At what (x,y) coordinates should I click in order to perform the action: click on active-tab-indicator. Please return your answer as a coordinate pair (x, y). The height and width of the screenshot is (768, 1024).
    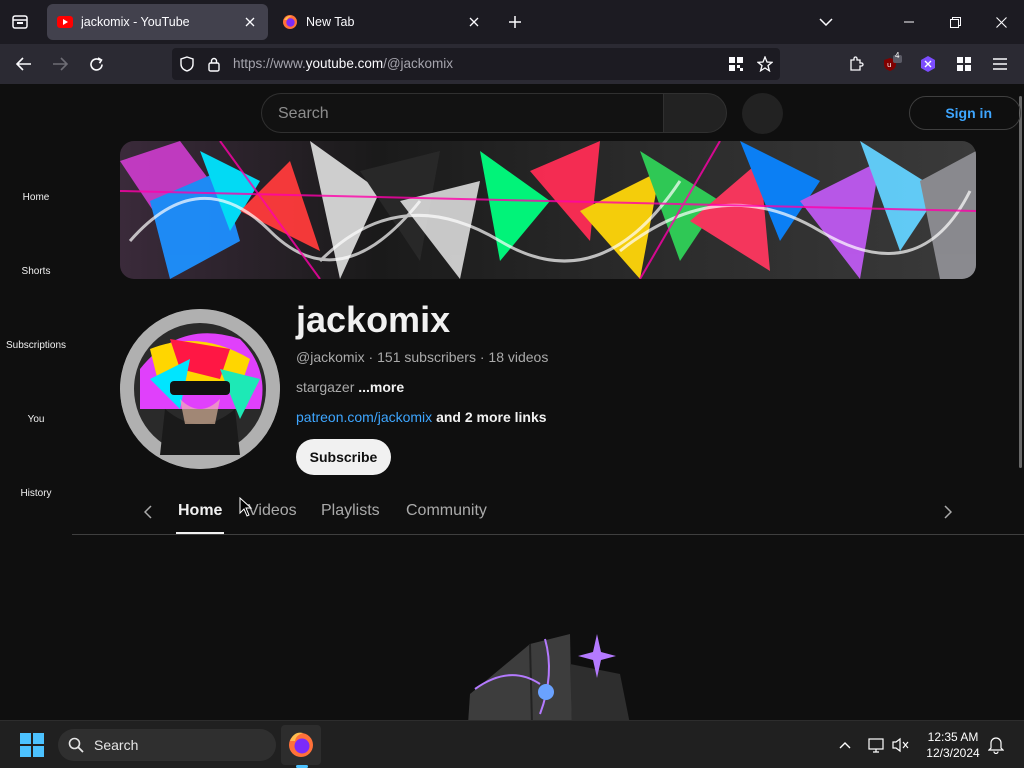
    Looking at the image, I should click on (200, 533).